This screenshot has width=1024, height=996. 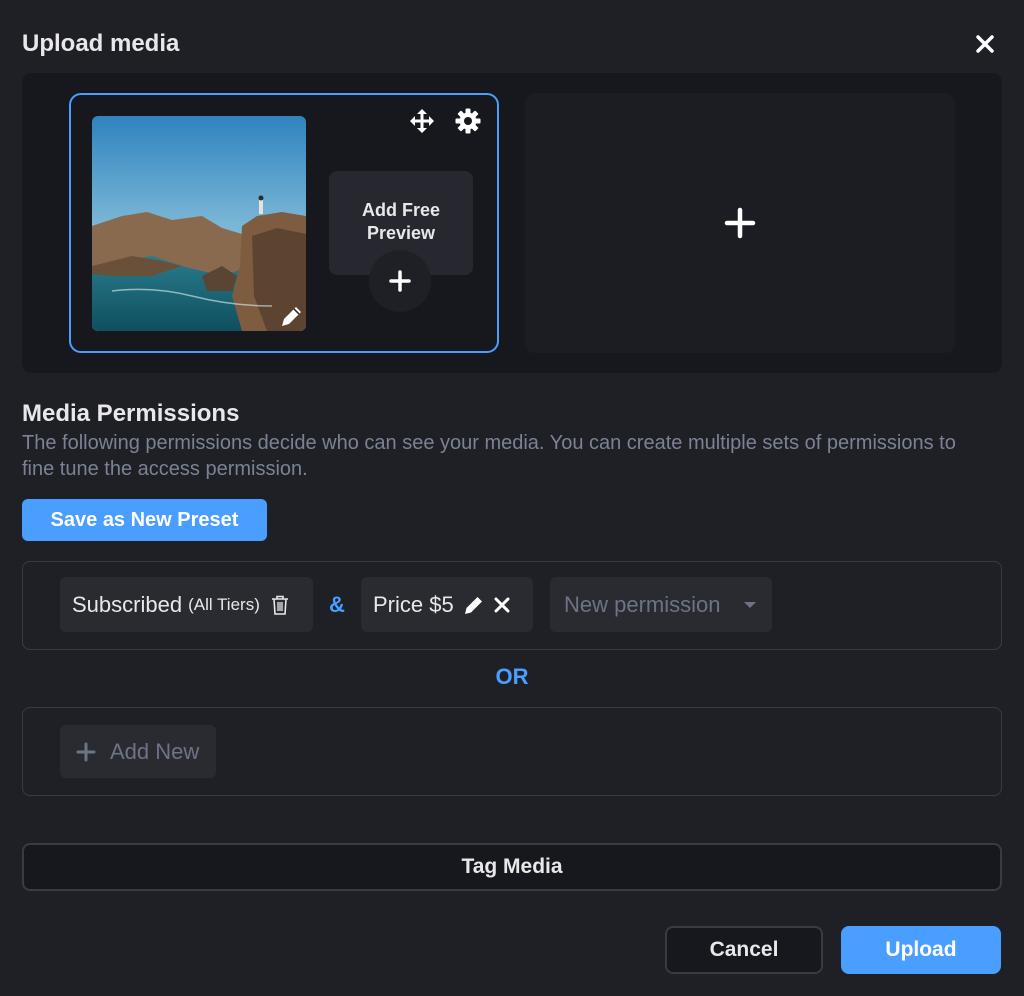 What do you see at coordinates (292, 316) in the screenshot?
I see `edit-thumbnail-icon` at bounding box center [292, 316].